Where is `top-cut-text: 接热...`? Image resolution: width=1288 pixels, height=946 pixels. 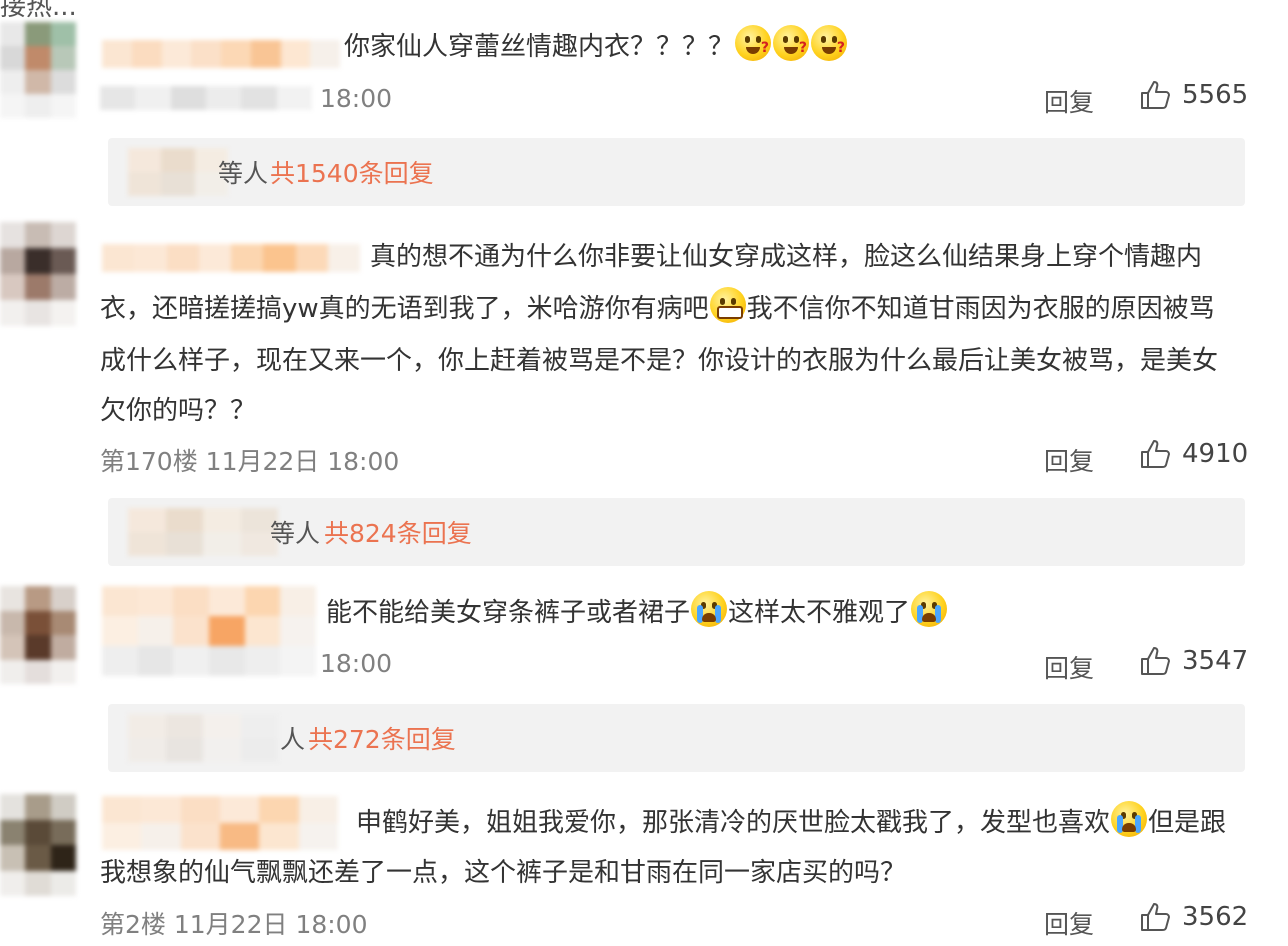
top-cut-text: 接热... is located at coordinates (38, 11).